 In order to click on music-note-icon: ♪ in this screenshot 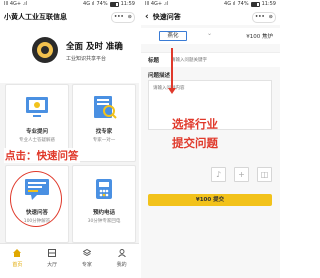, I will do `click(218, 174)`.